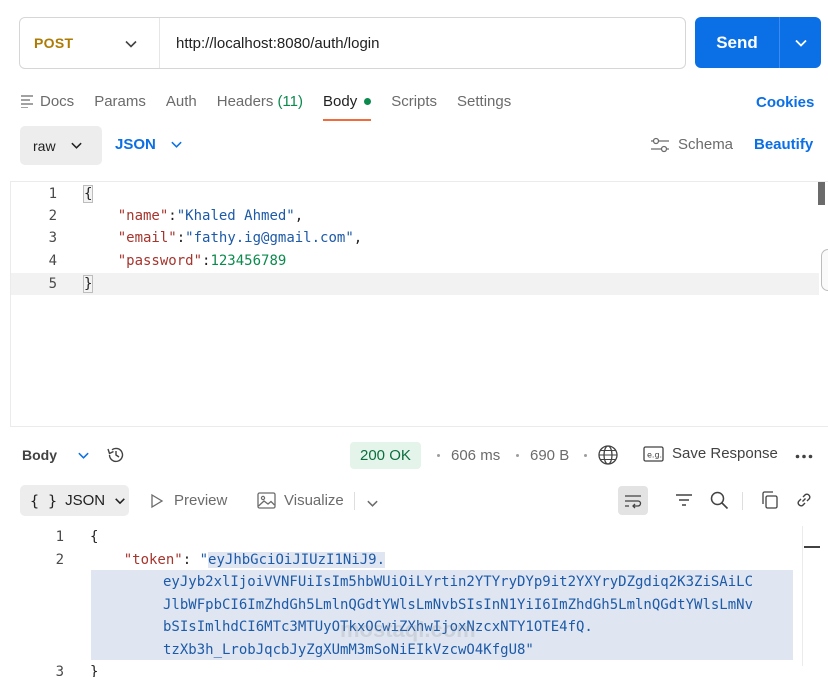  What do you see at coordinates (56, 455) in the screenshot?
I see `response-section-select: Body` at bounding box center [56, 455].